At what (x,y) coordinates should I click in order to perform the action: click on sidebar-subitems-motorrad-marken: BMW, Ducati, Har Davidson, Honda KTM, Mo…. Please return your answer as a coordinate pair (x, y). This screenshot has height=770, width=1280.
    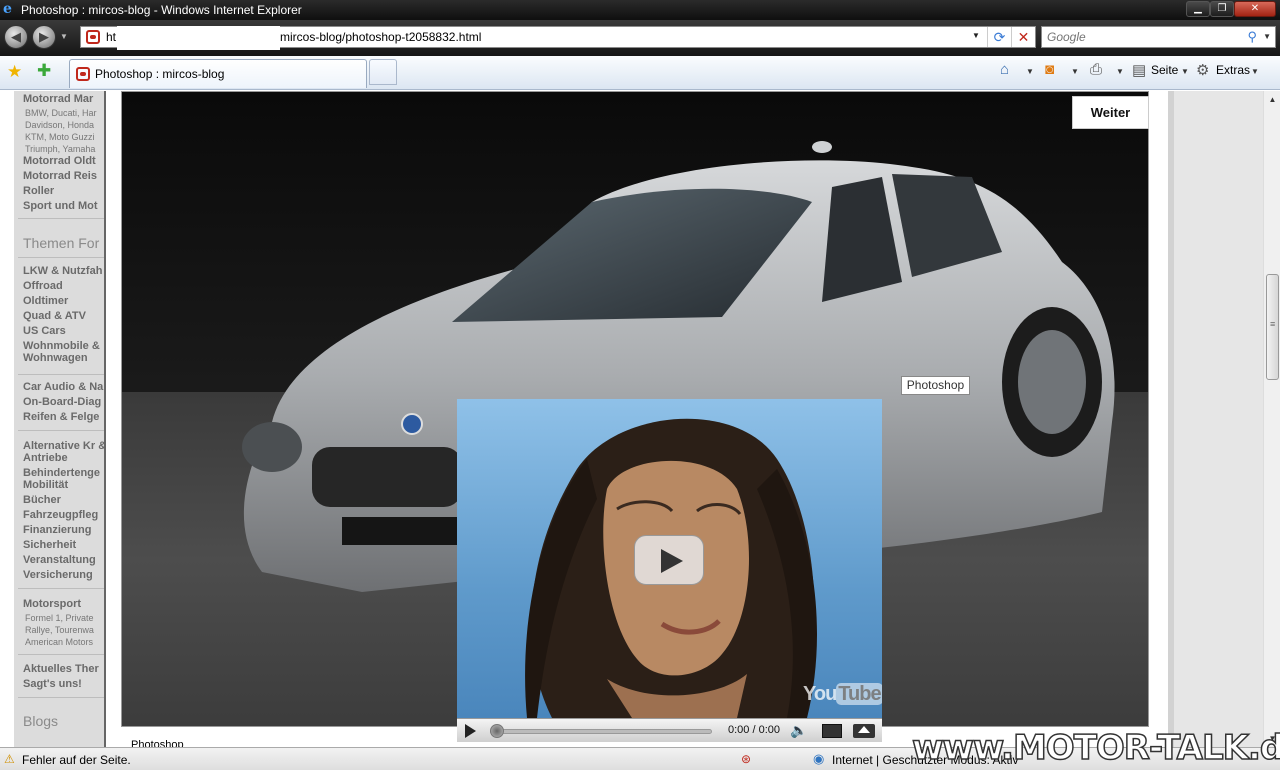
    Looking at the image, I should click on (64, 131).